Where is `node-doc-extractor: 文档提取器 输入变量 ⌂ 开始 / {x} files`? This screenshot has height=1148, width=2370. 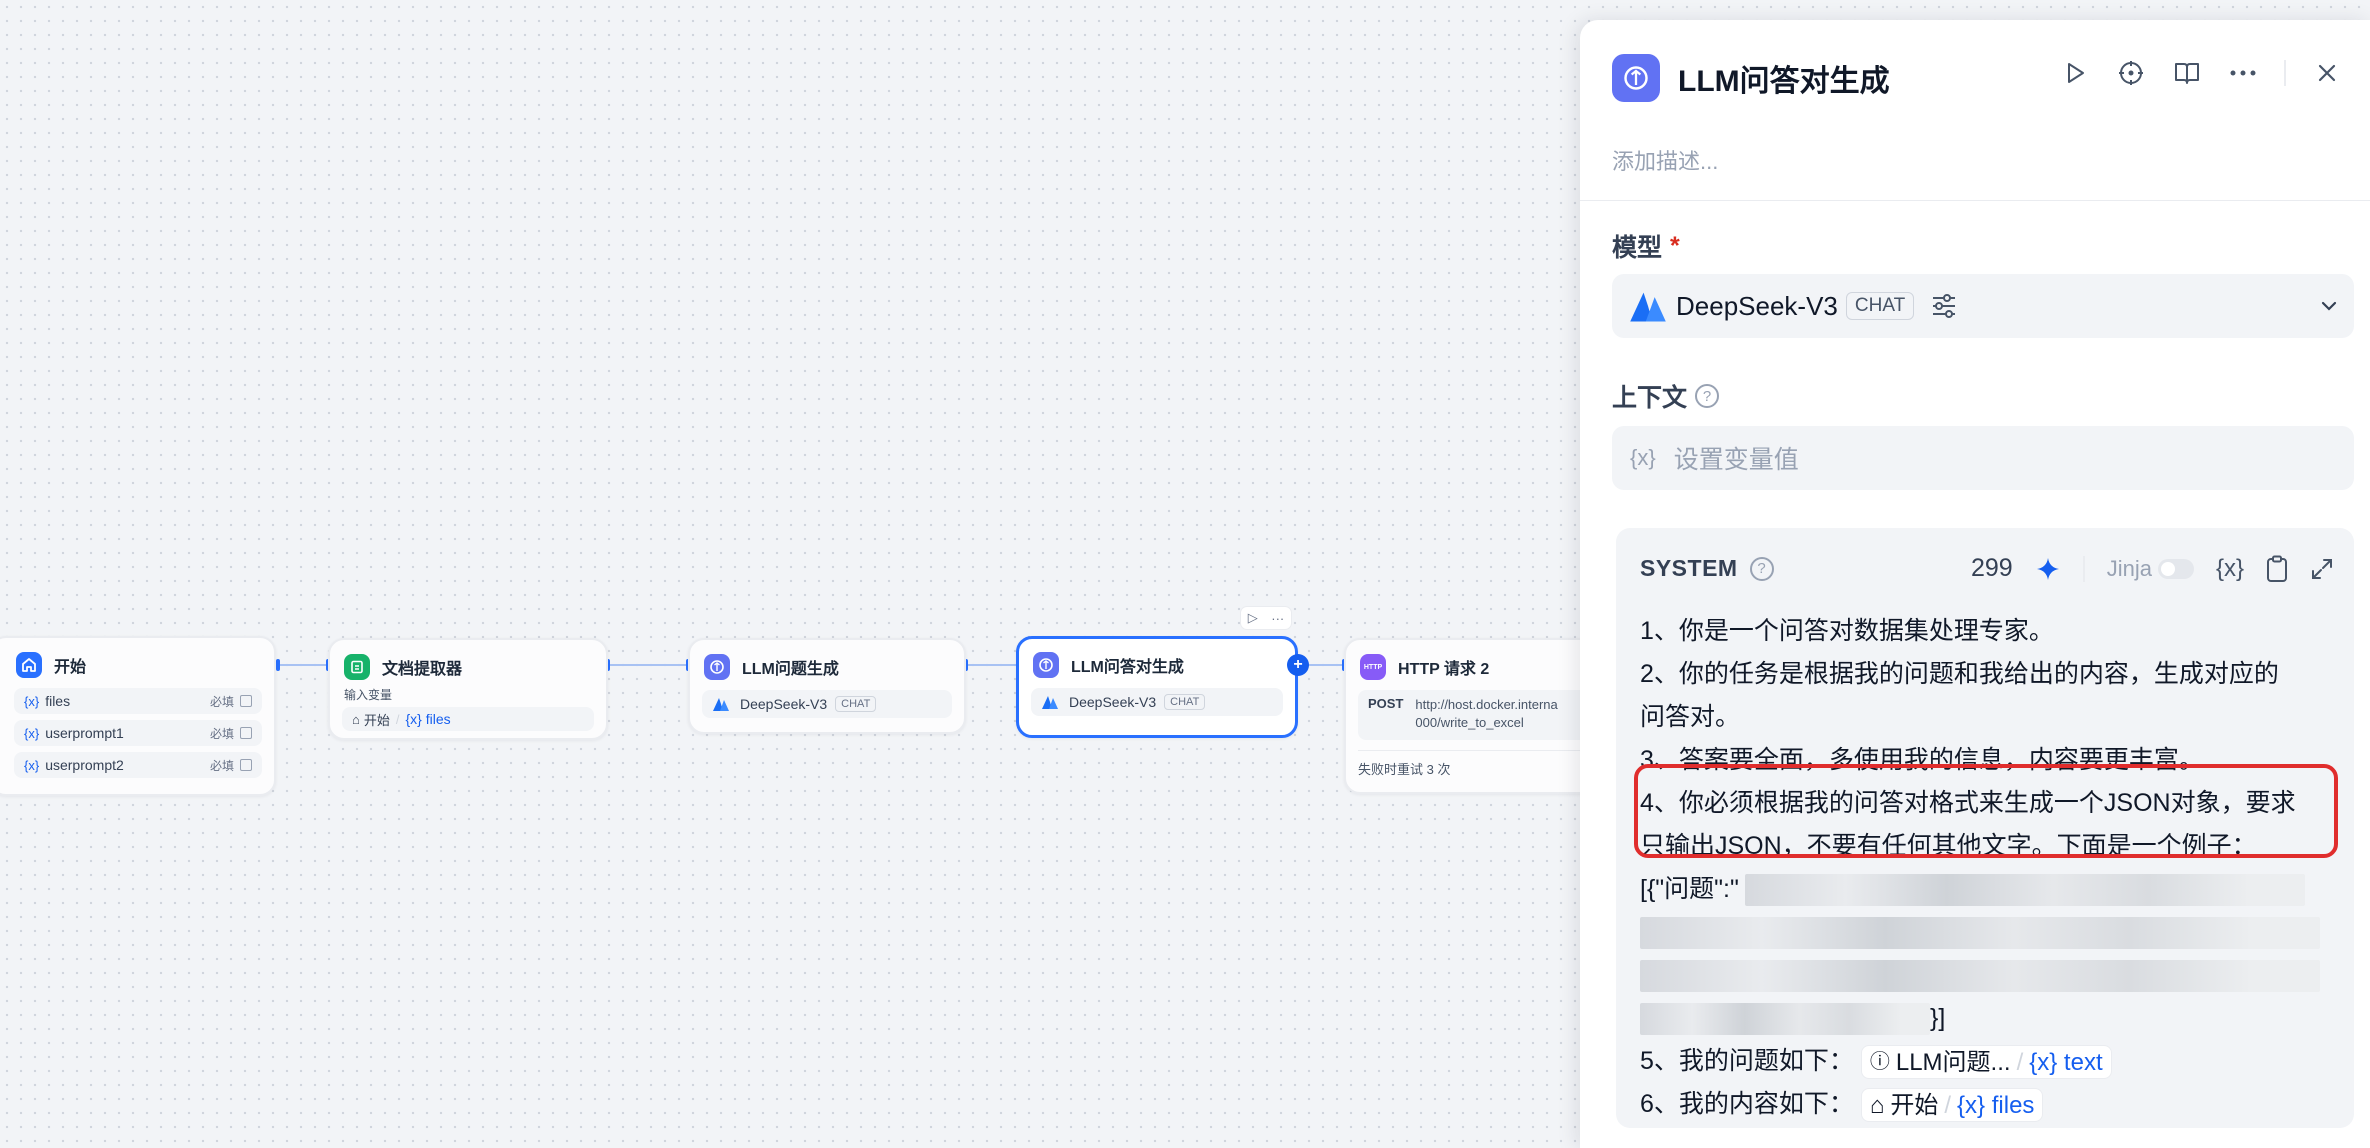 node-doc-extractor: 文档提取器 输入变量 ⌂ 开始 / {x} files is located at coordinates (468, 689).